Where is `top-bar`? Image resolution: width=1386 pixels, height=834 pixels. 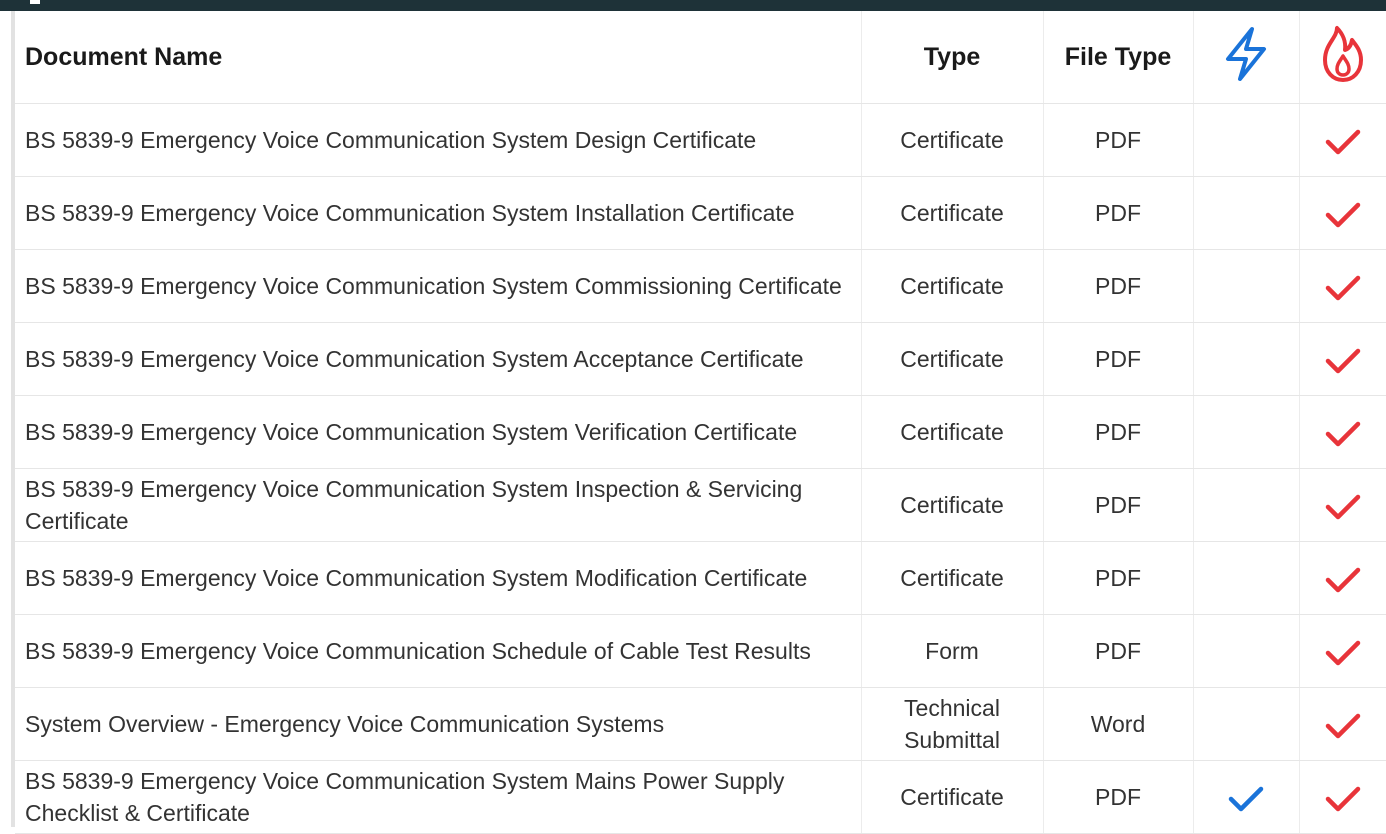 top-bar is located at coordinates (693, 5).